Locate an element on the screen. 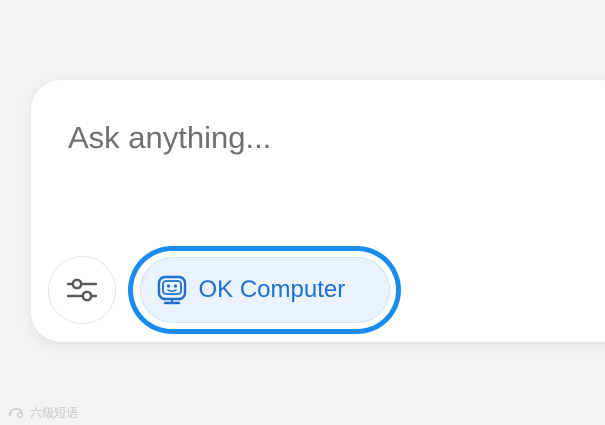 This screenshot has width=605, height=425. sliders-icon is located at coordinates (82, 290).